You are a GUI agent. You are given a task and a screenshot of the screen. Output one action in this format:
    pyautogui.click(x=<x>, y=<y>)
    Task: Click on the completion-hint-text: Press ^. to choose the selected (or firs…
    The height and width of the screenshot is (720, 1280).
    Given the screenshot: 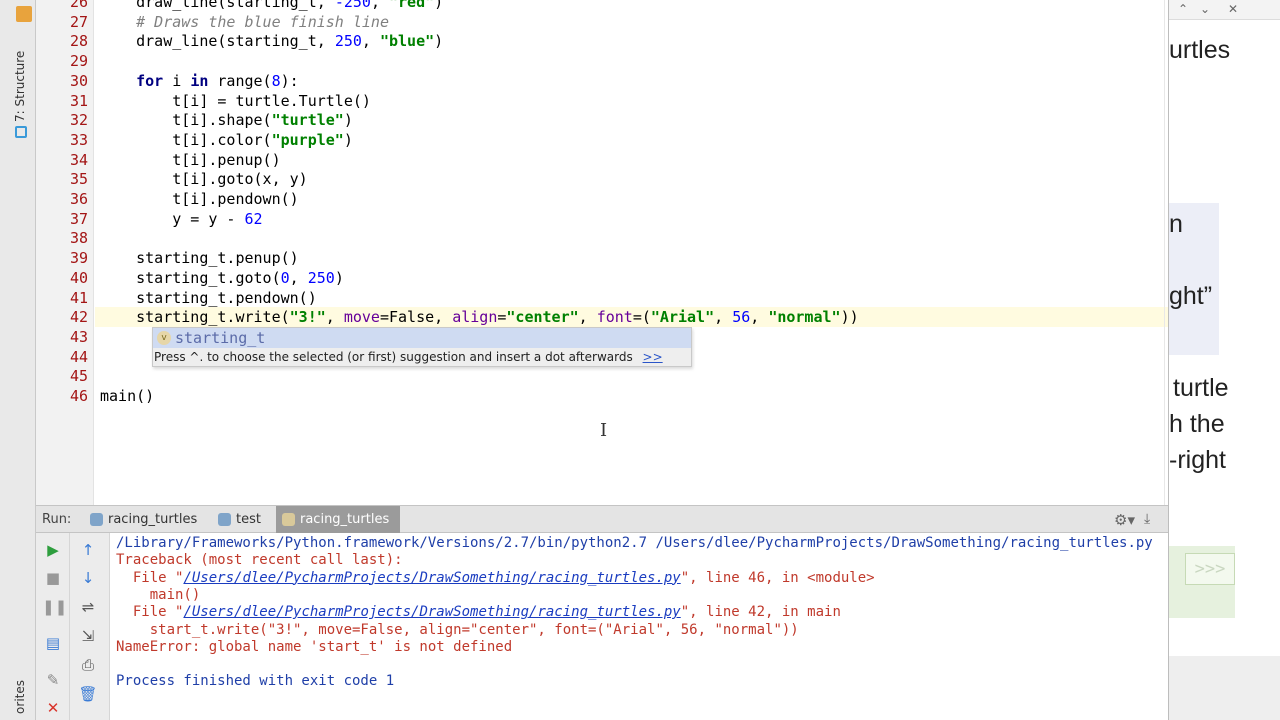 What is the action you would take?
    pyautogui.click(x=393, y=357)
    